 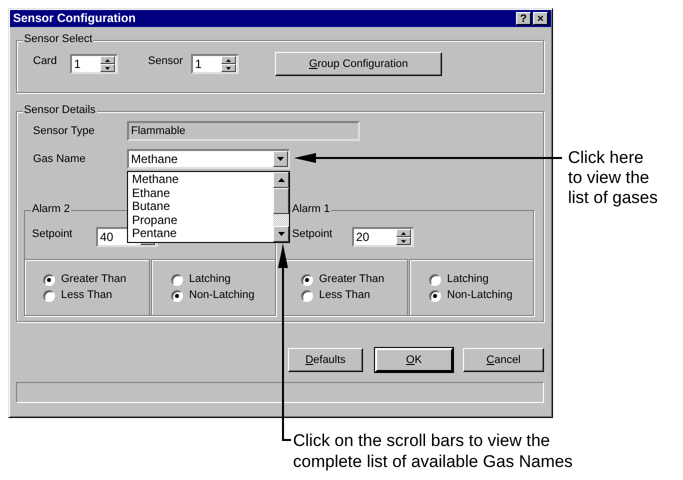 I want to click on dropdown-button, so click(x=280, y=159).